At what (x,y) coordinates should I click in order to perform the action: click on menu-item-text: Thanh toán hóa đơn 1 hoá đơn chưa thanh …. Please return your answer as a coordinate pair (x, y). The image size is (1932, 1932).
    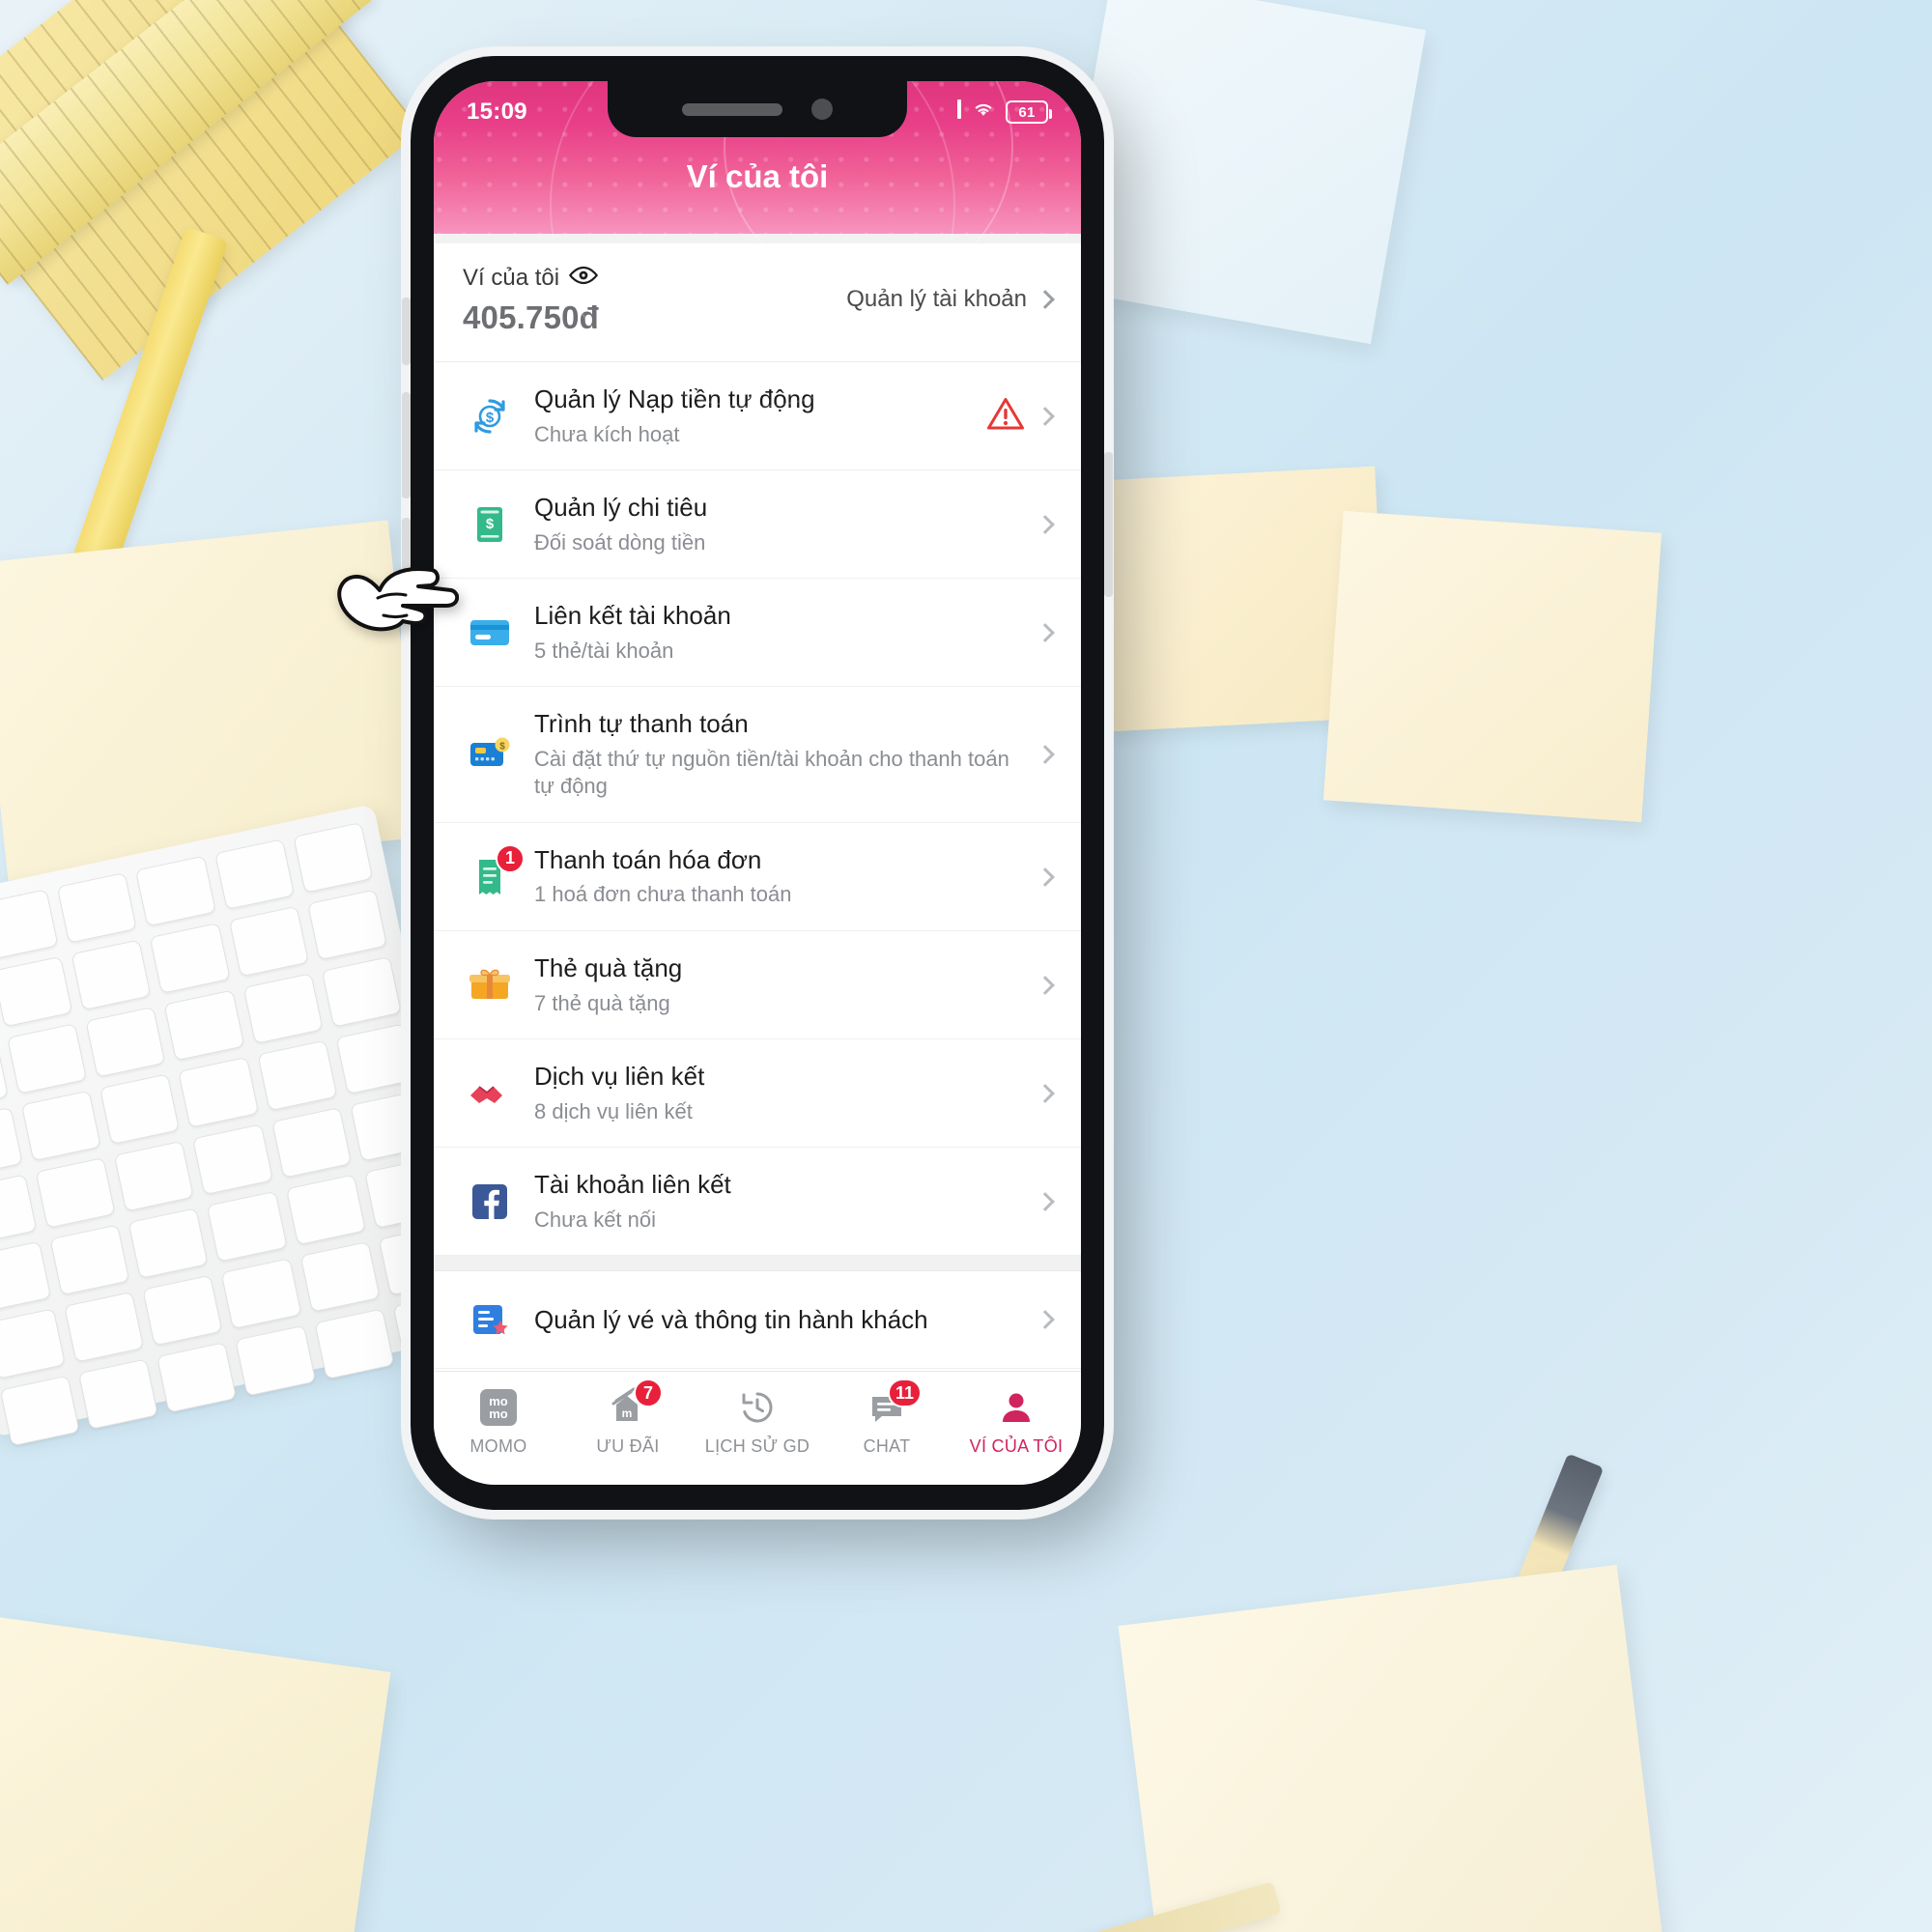
    Looking at the image, I should click on (786, 876).